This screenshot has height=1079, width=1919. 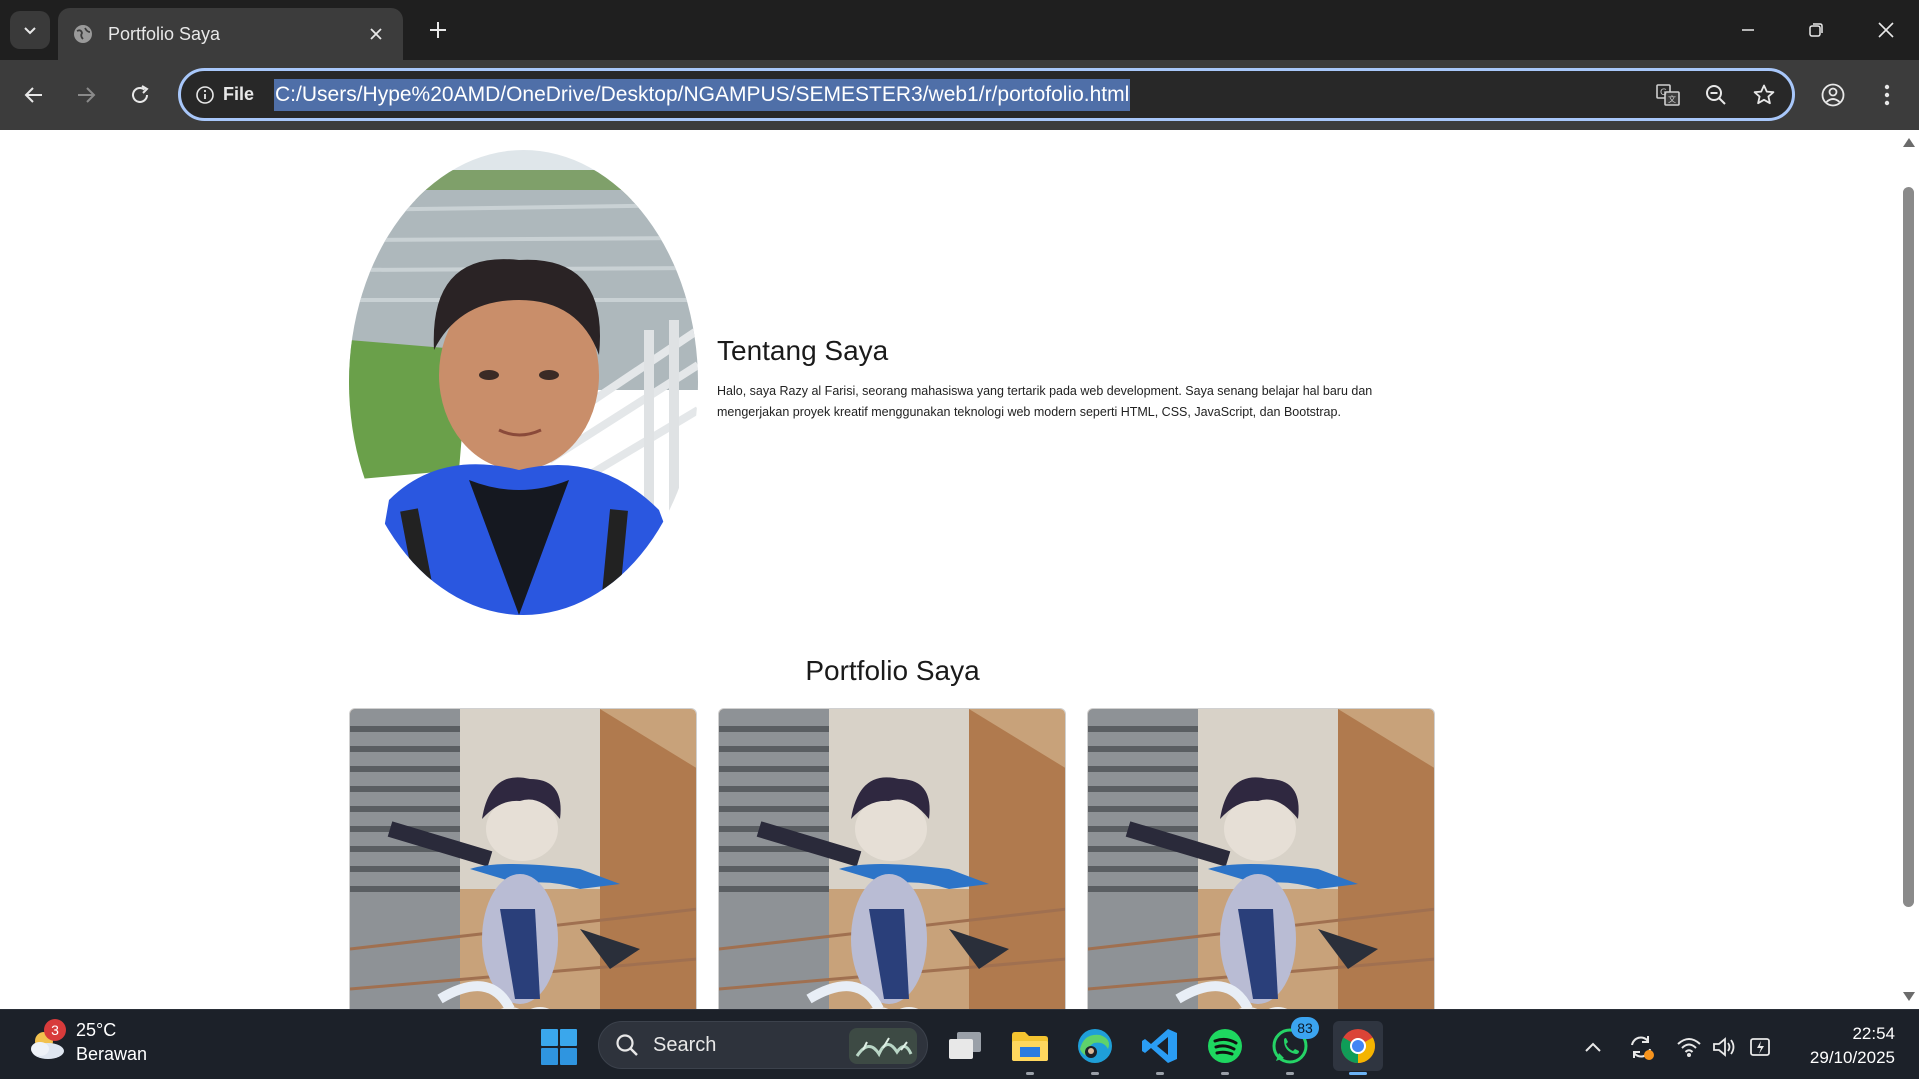 I want to click on profile-icon, so click(x=1833, y=95).